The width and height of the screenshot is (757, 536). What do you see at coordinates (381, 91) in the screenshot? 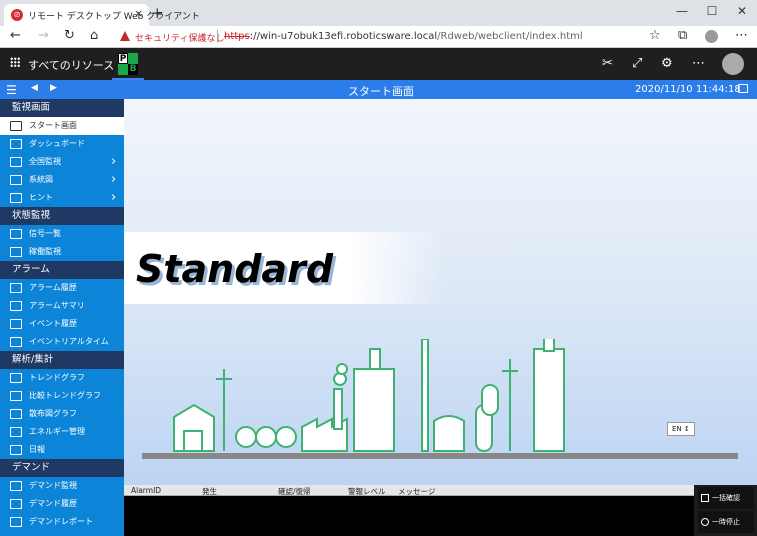
I see `screen-title: スタート画面` at bounding box center [381, 91].